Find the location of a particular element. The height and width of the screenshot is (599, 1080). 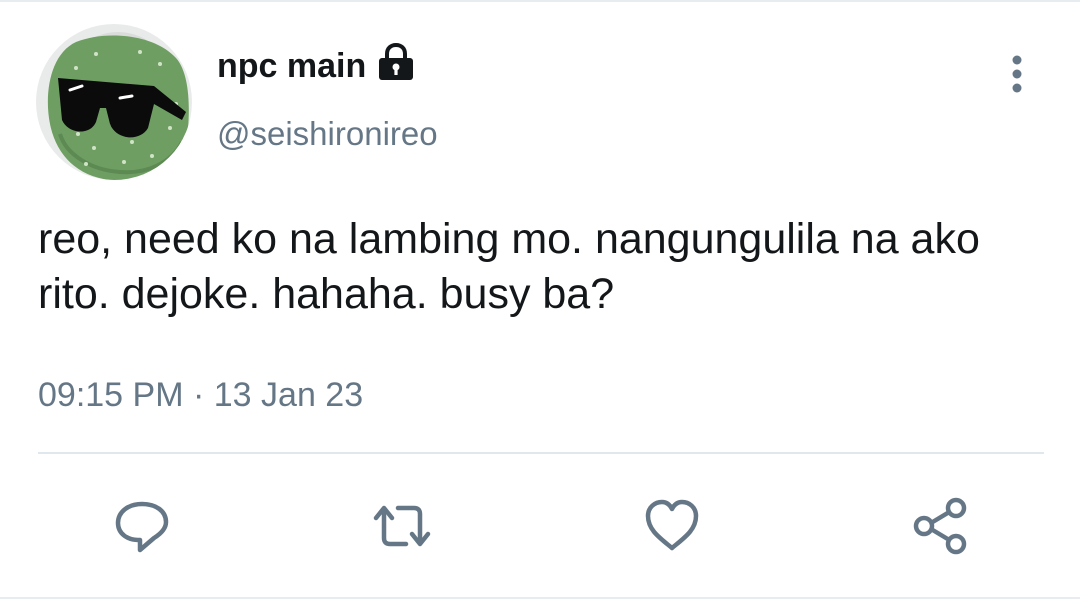

display-name: npc main is located at coordinates (292, 66).